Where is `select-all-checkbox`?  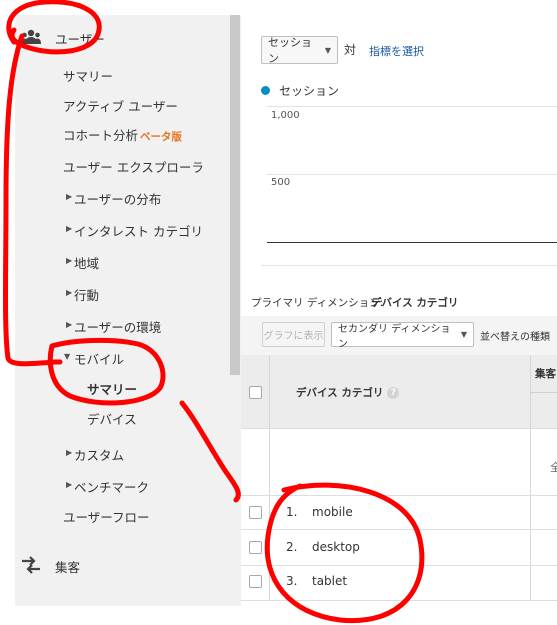
select-all-checkbox is located at coordinates (255, 392).